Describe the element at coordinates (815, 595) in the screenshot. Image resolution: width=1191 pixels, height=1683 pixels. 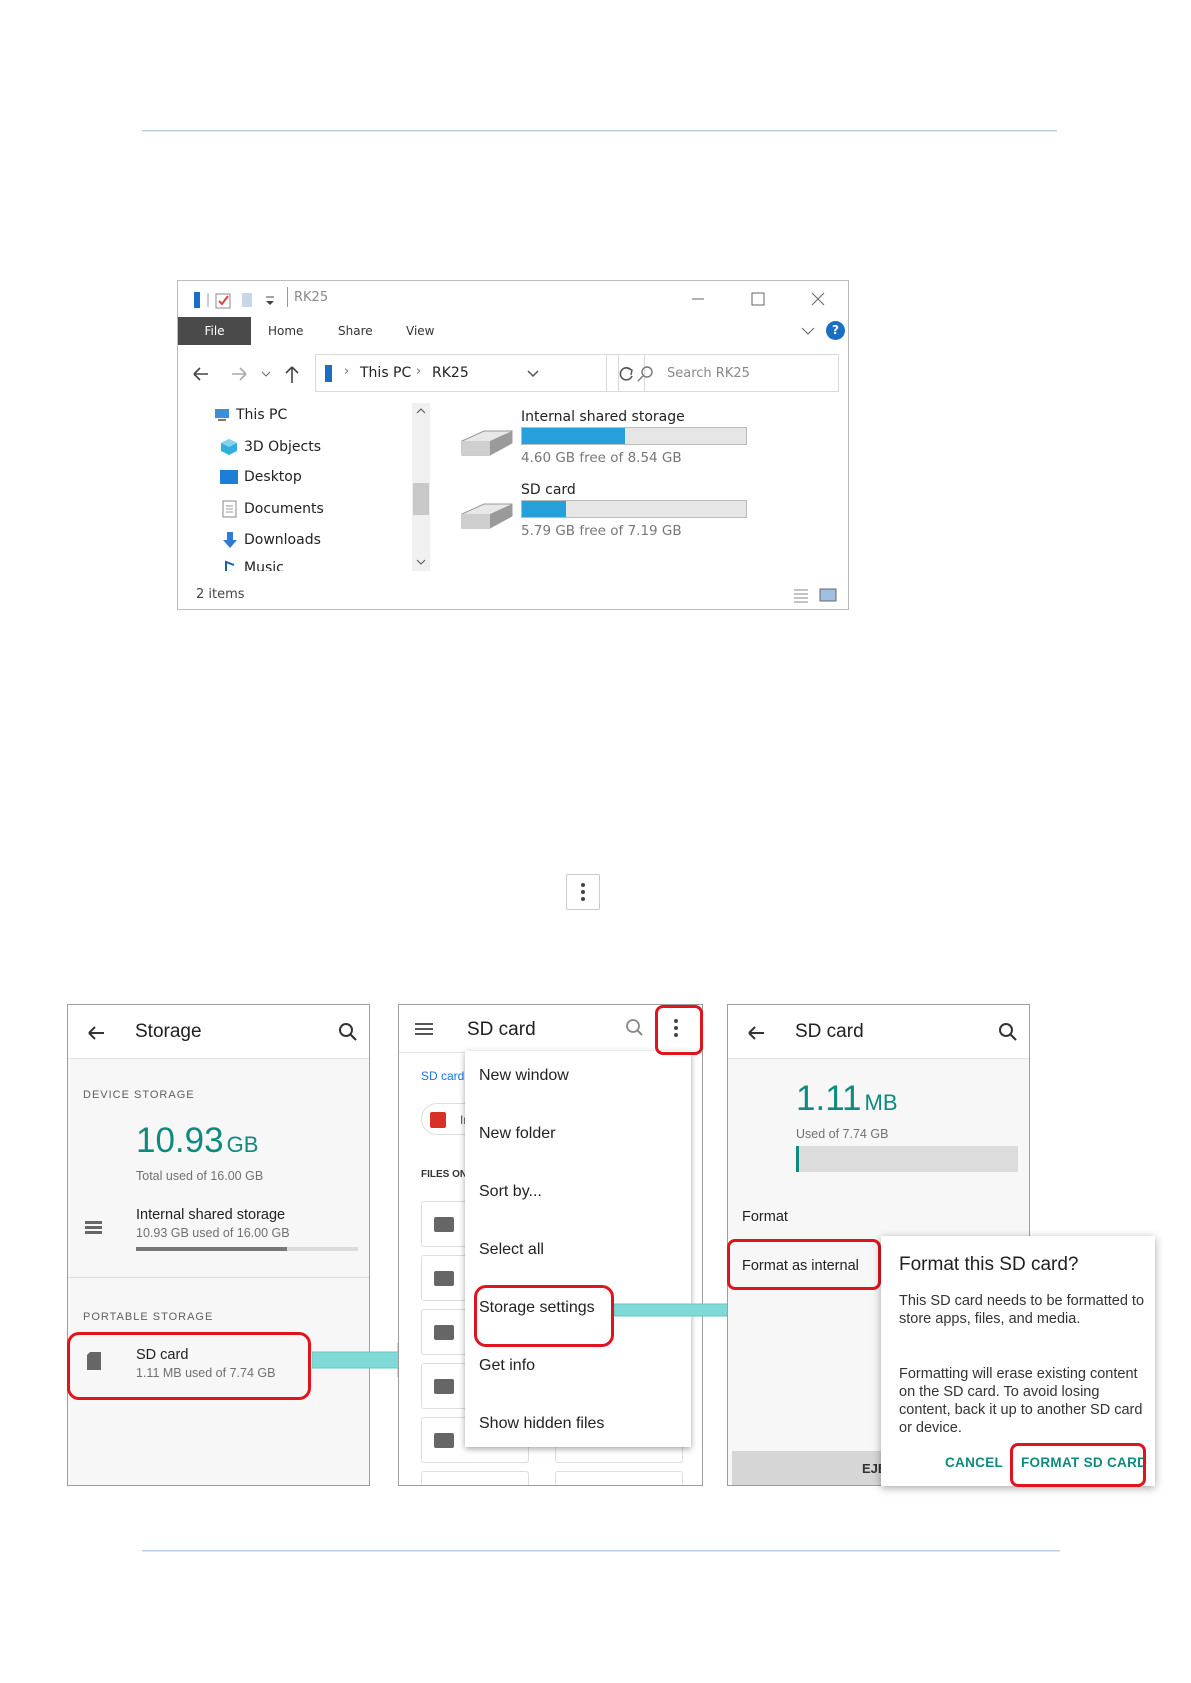
I see `view-toggle-icons` at that location.